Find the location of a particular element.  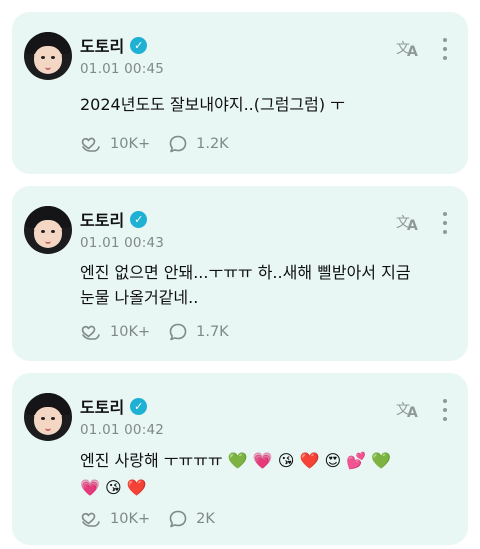

post-stats: 10K+ 2K is located at coordinates (147, 519).